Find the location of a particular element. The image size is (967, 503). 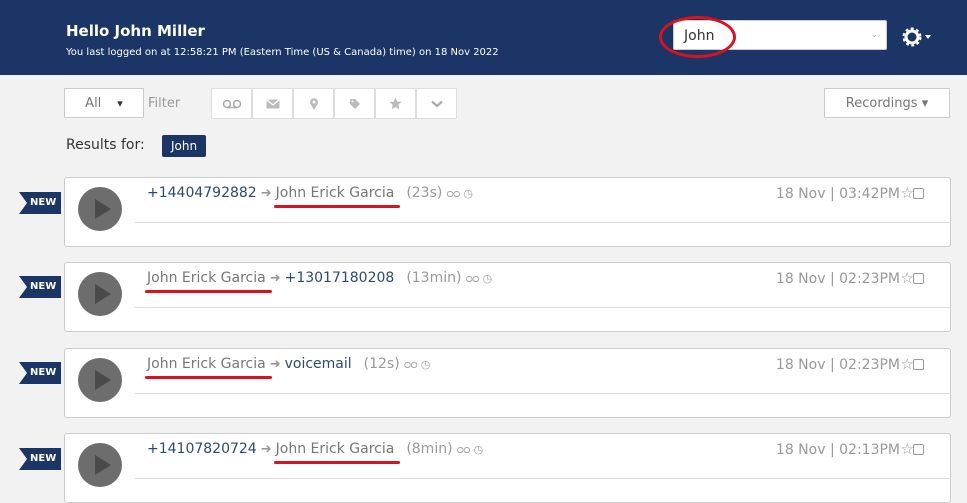

call-to: voicemail is located at coordinates (318, 364).